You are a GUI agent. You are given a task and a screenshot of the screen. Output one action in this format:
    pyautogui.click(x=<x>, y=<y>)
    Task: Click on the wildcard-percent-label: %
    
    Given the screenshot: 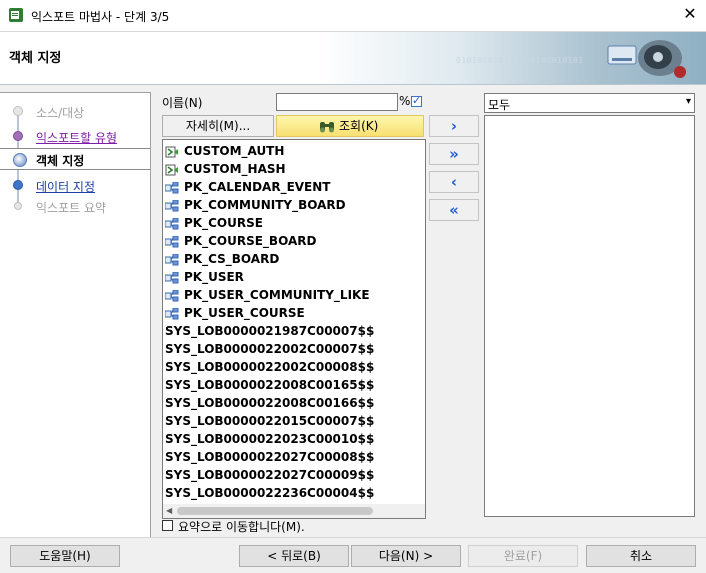 What is the action you would take?
    pyautogui.click(x=405, y=101)
    